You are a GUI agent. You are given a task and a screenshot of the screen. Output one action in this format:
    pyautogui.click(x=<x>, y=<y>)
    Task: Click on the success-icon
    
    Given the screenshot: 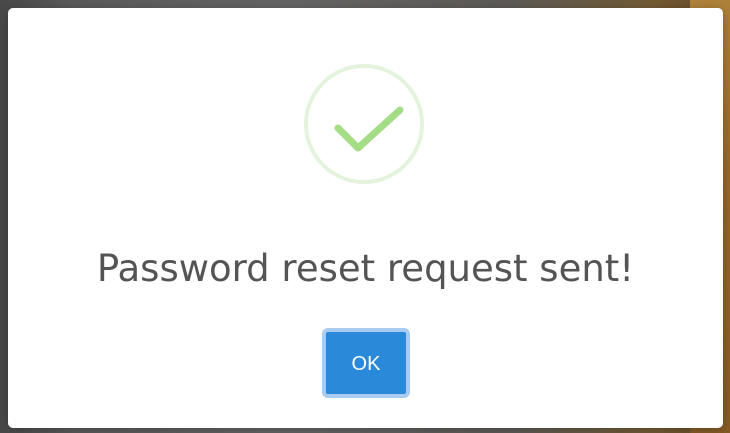 What is the action you would take?
    pyautogui.click(x=364, y=124)
    